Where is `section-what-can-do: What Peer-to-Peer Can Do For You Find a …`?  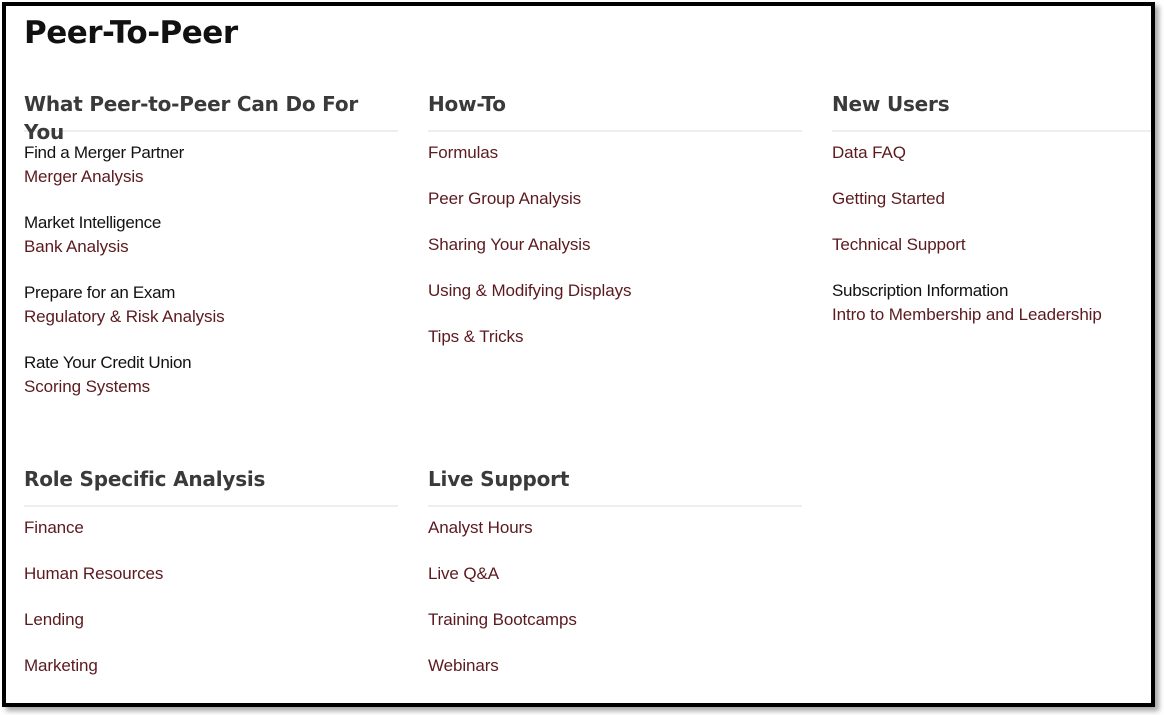 section-what-can-do: What Peer-to-Peer Can Do For You Find a … is located at coordinates (211, 255).